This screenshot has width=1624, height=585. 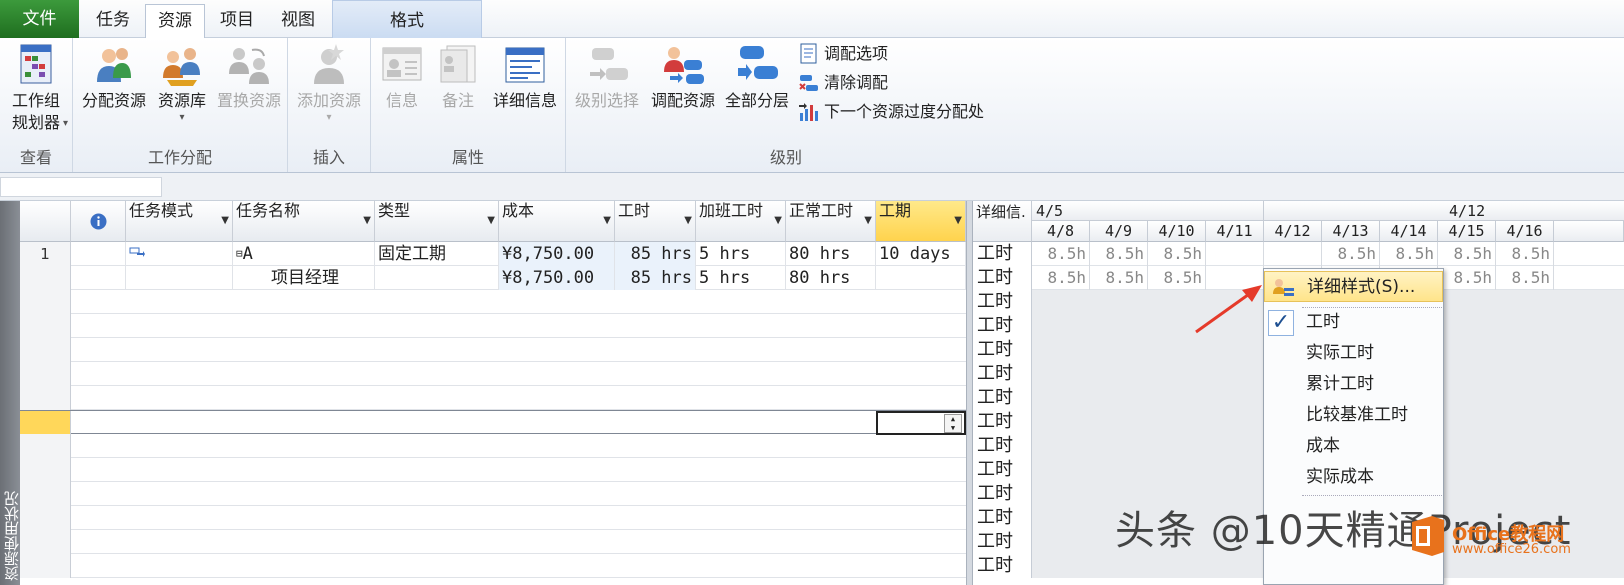 I want to click on menu-item-cumulative-work: 累计工时, so click(x=1353, y=384).